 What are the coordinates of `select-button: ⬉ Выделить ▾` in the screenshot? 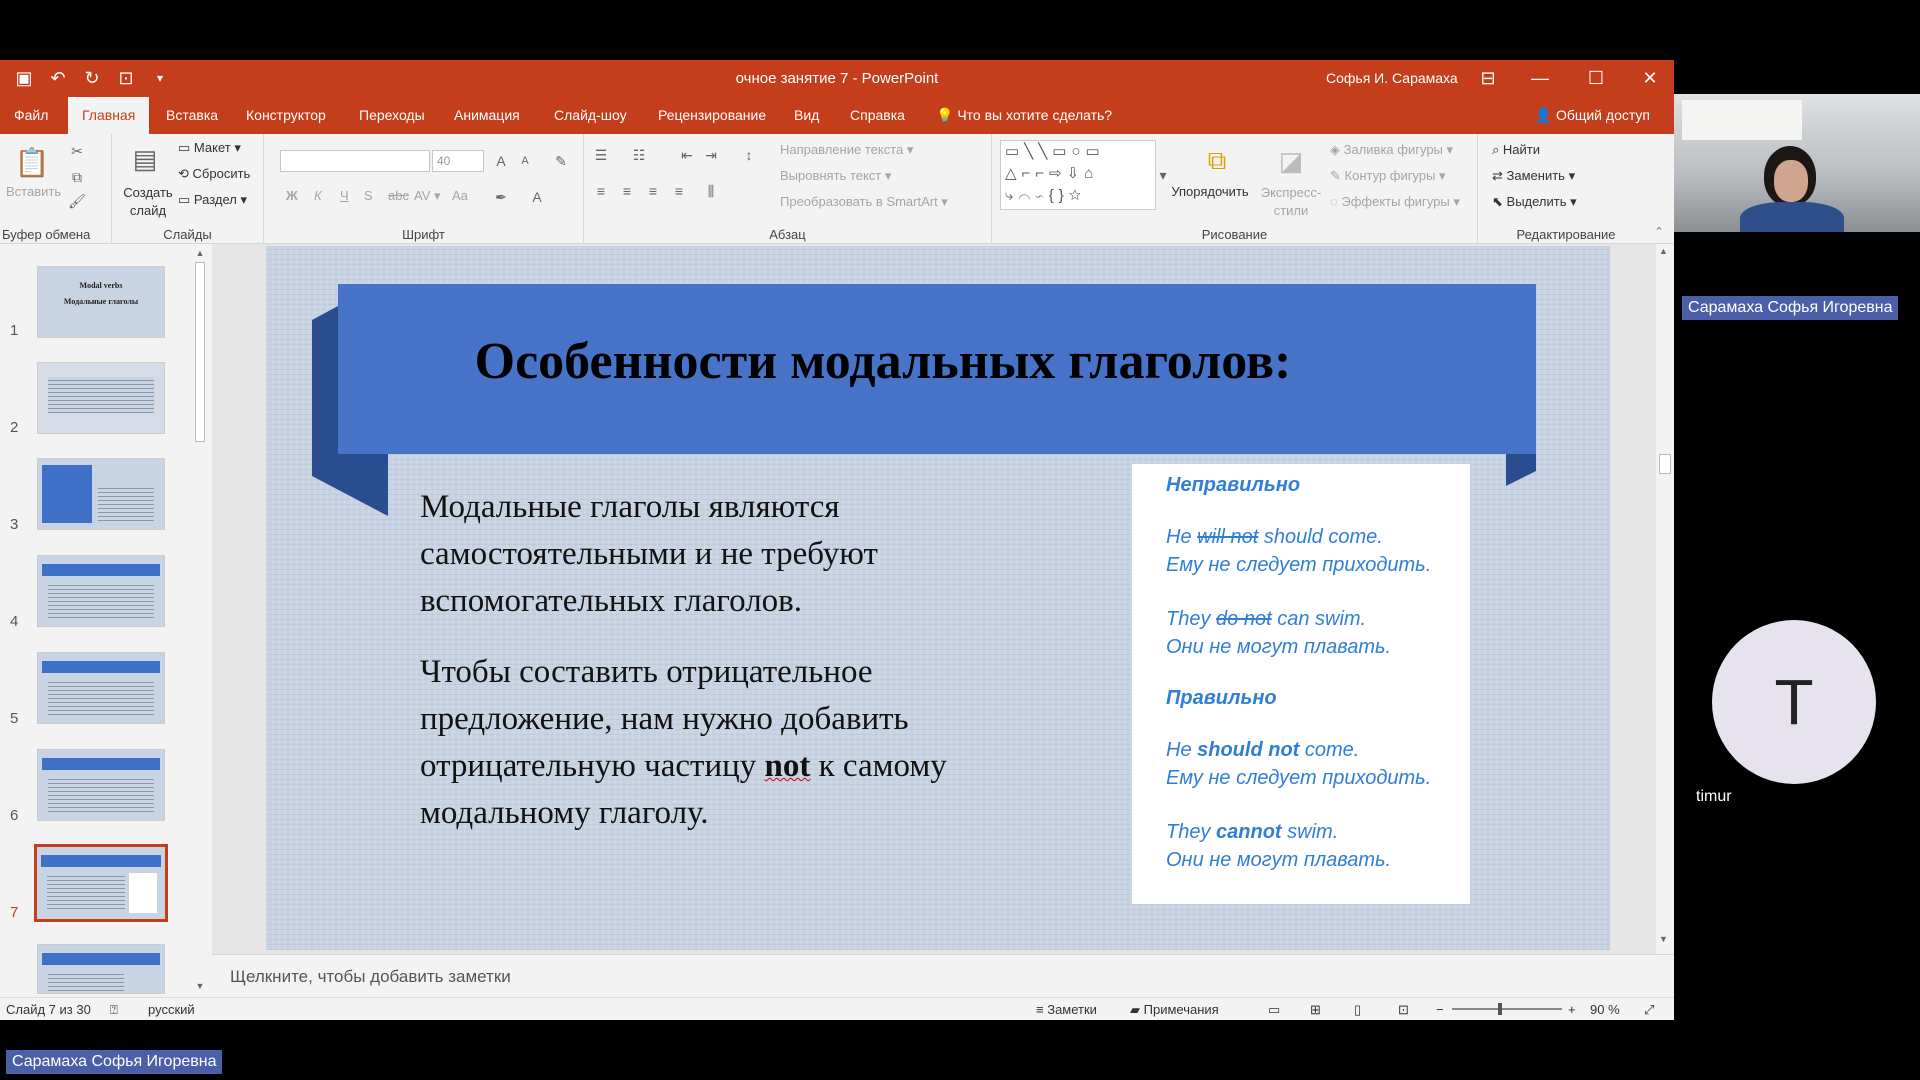 It's located at (1534, 202).